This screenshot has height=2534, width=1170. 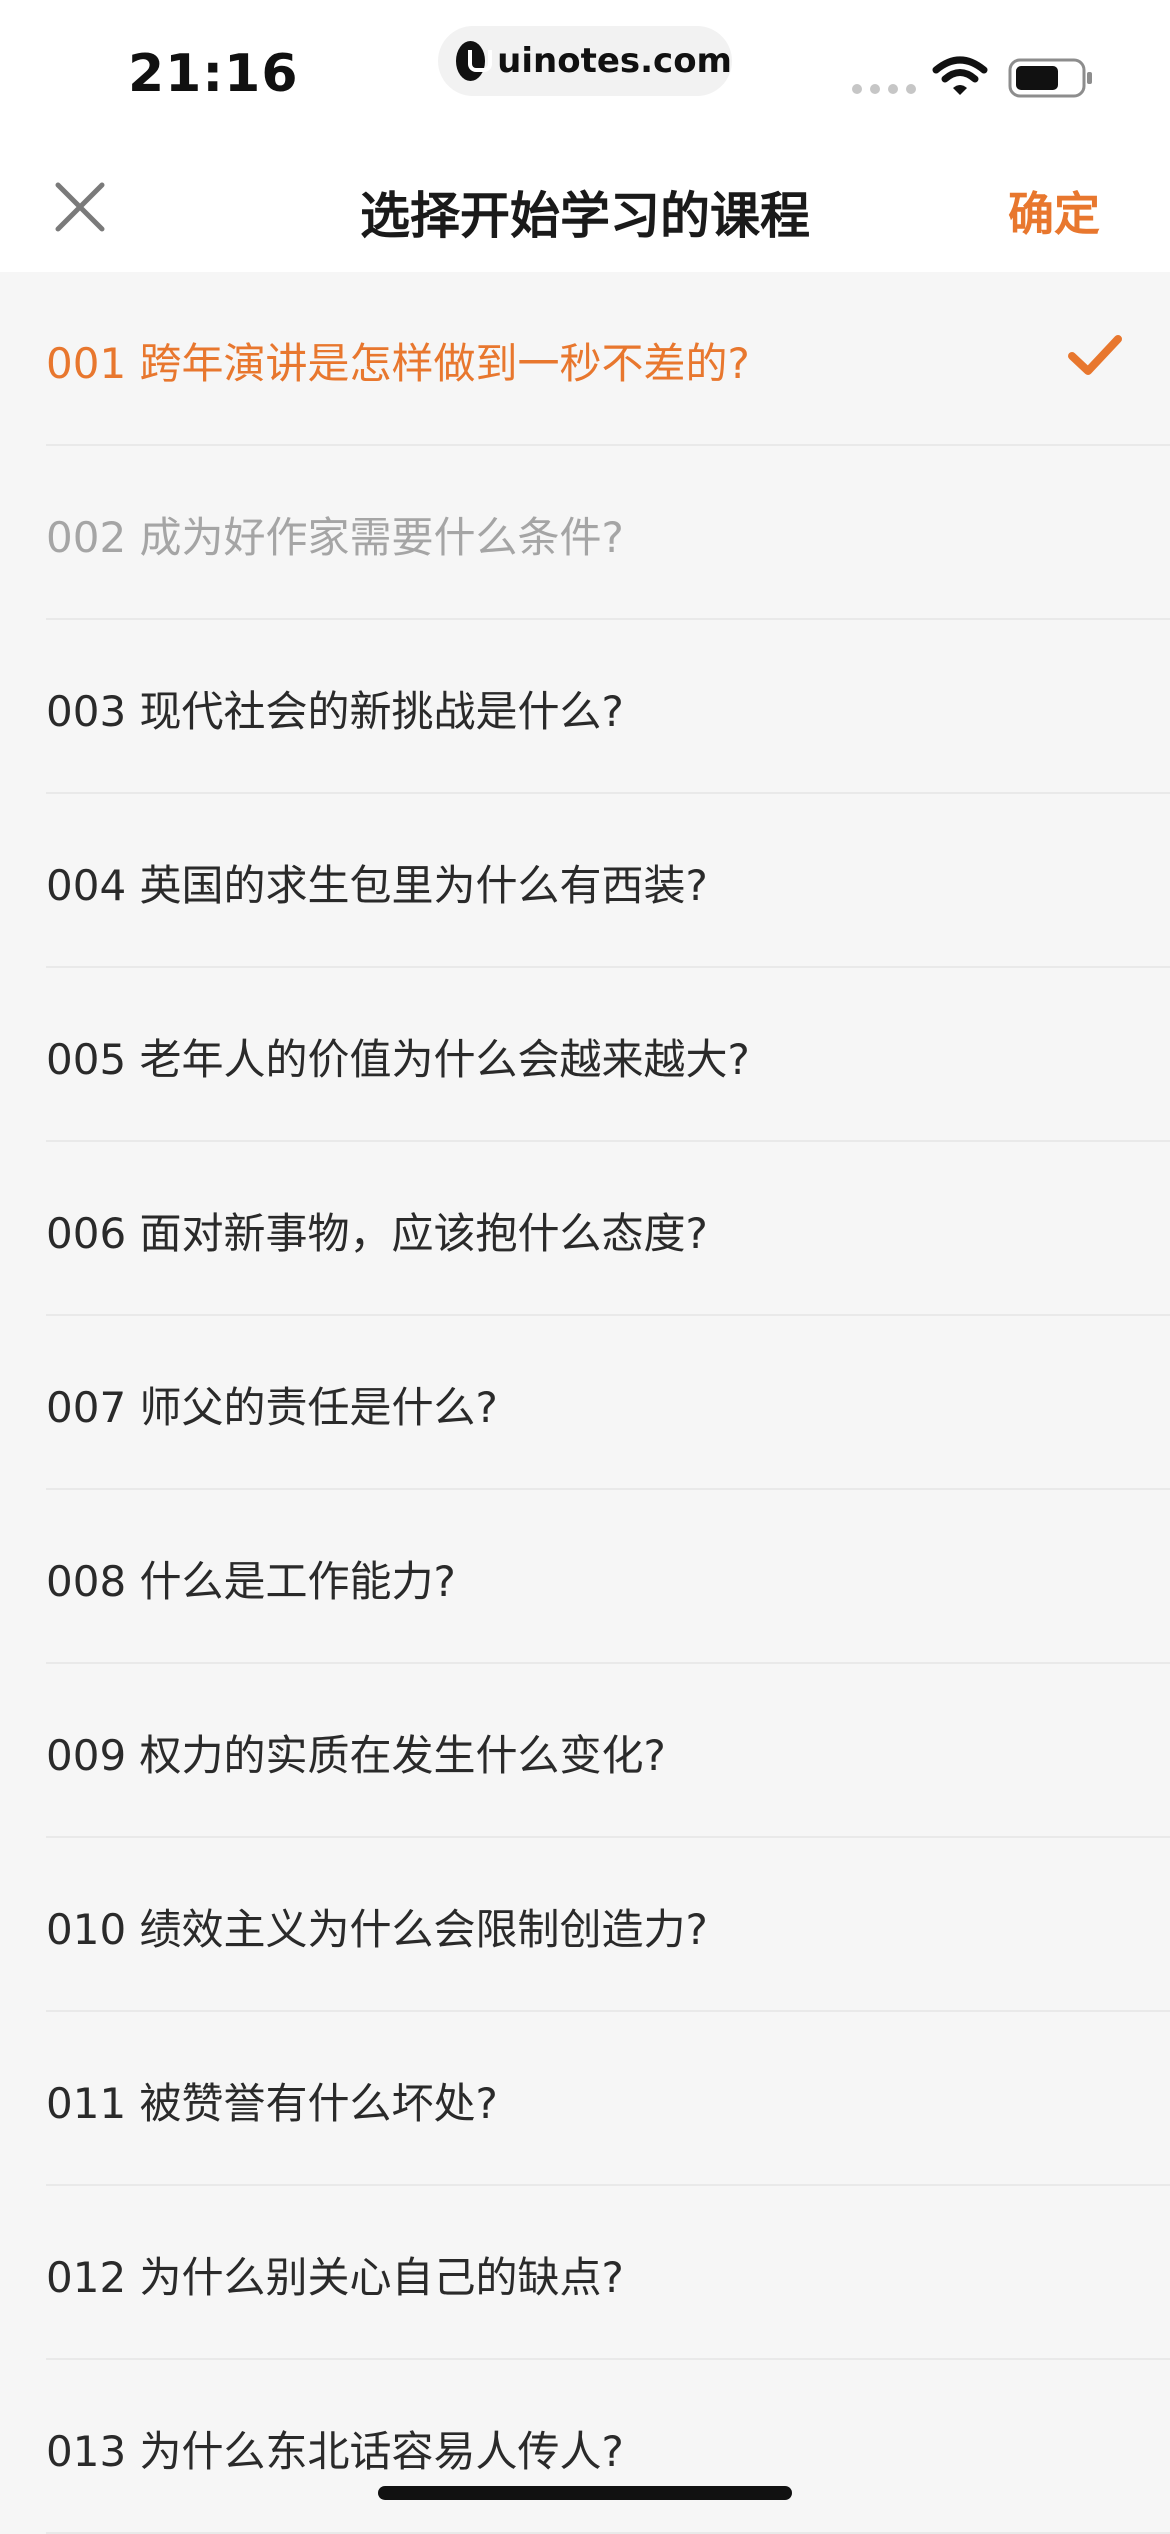 I want to click on course-label: 005 老年人的价值为什么会越来越大?, so click(x=398, y=1059).